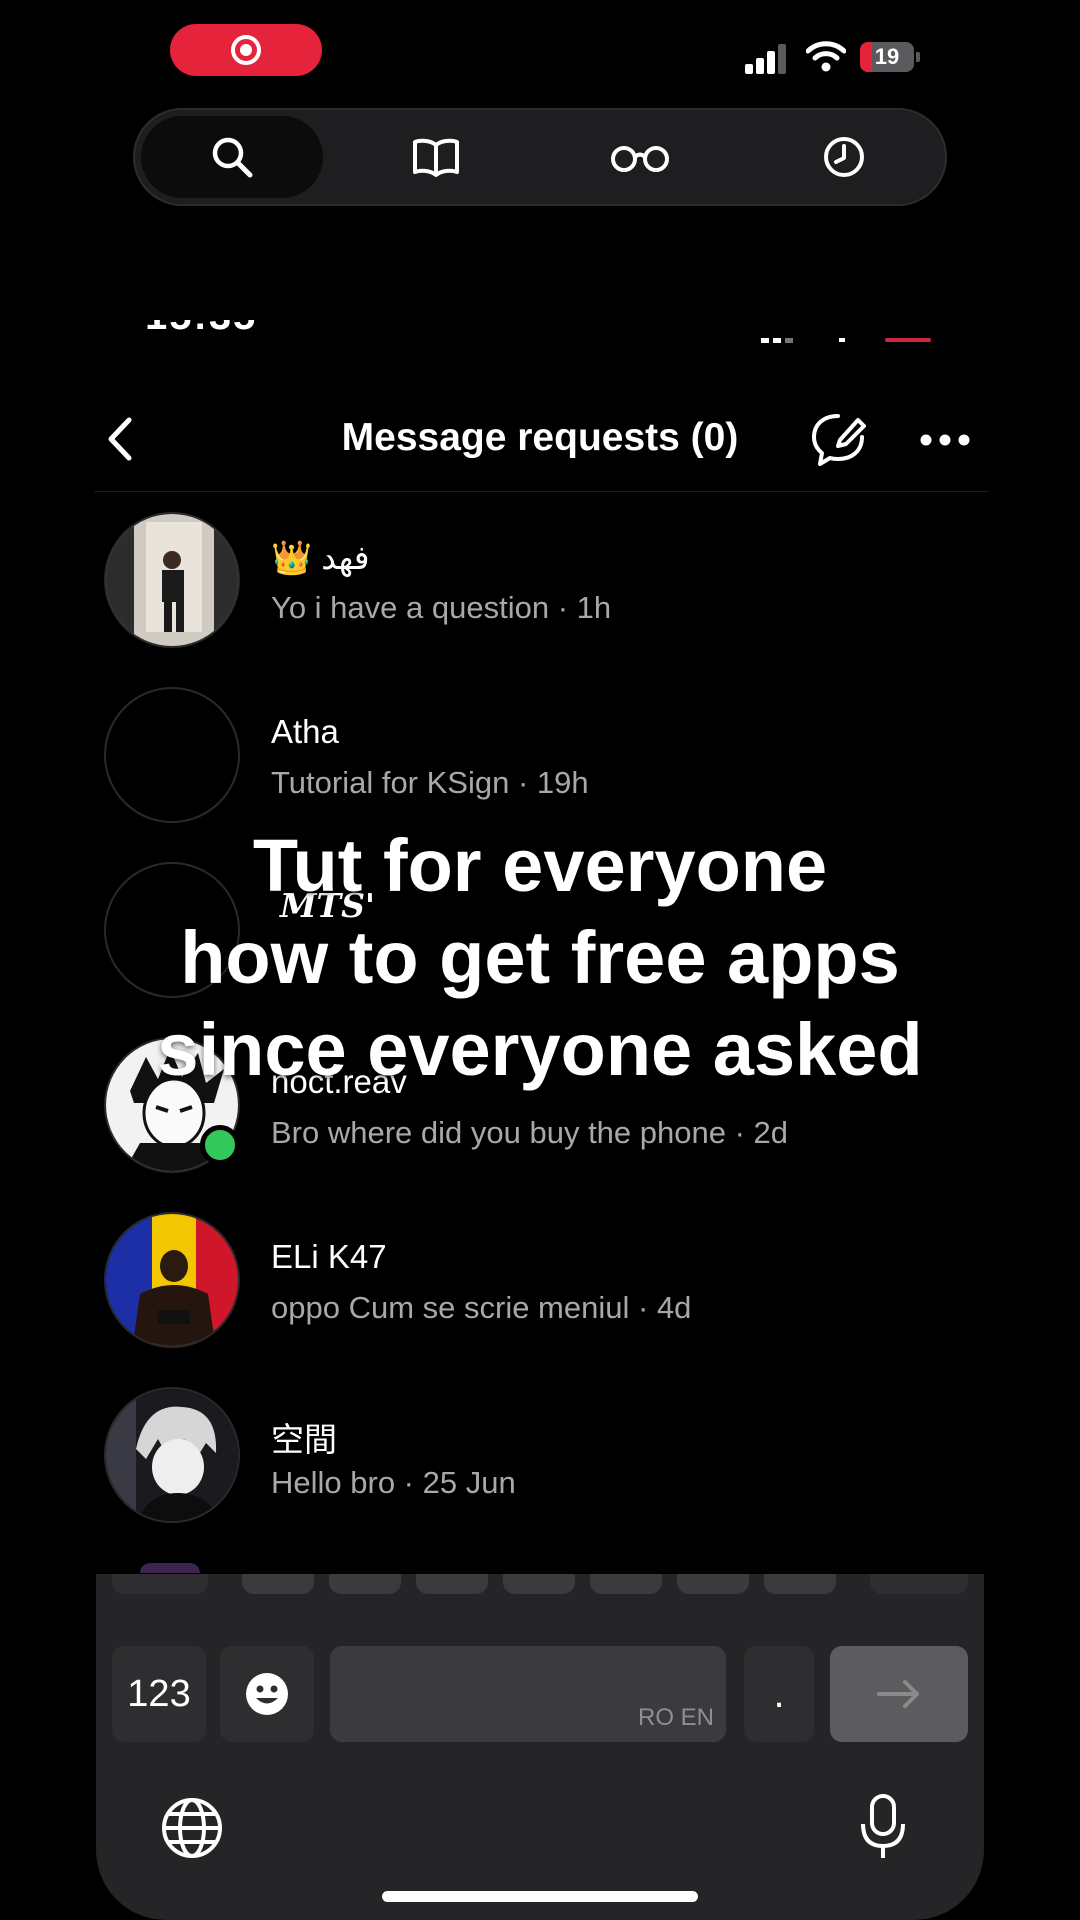 This screenshot has height=1920, width=1080. I want to click on book-icon, so click(436, 157).